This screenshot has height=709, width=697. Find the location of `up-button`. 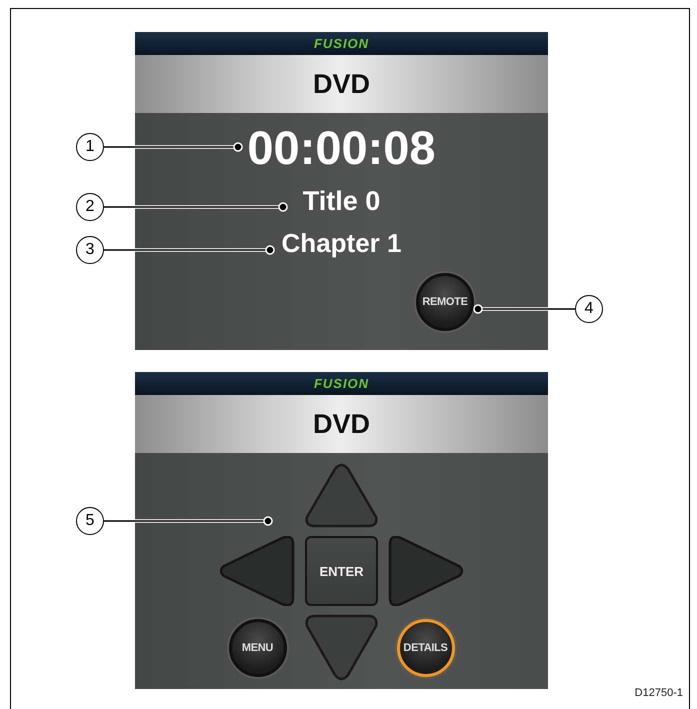

up-button is located at coordinates (341, 495).